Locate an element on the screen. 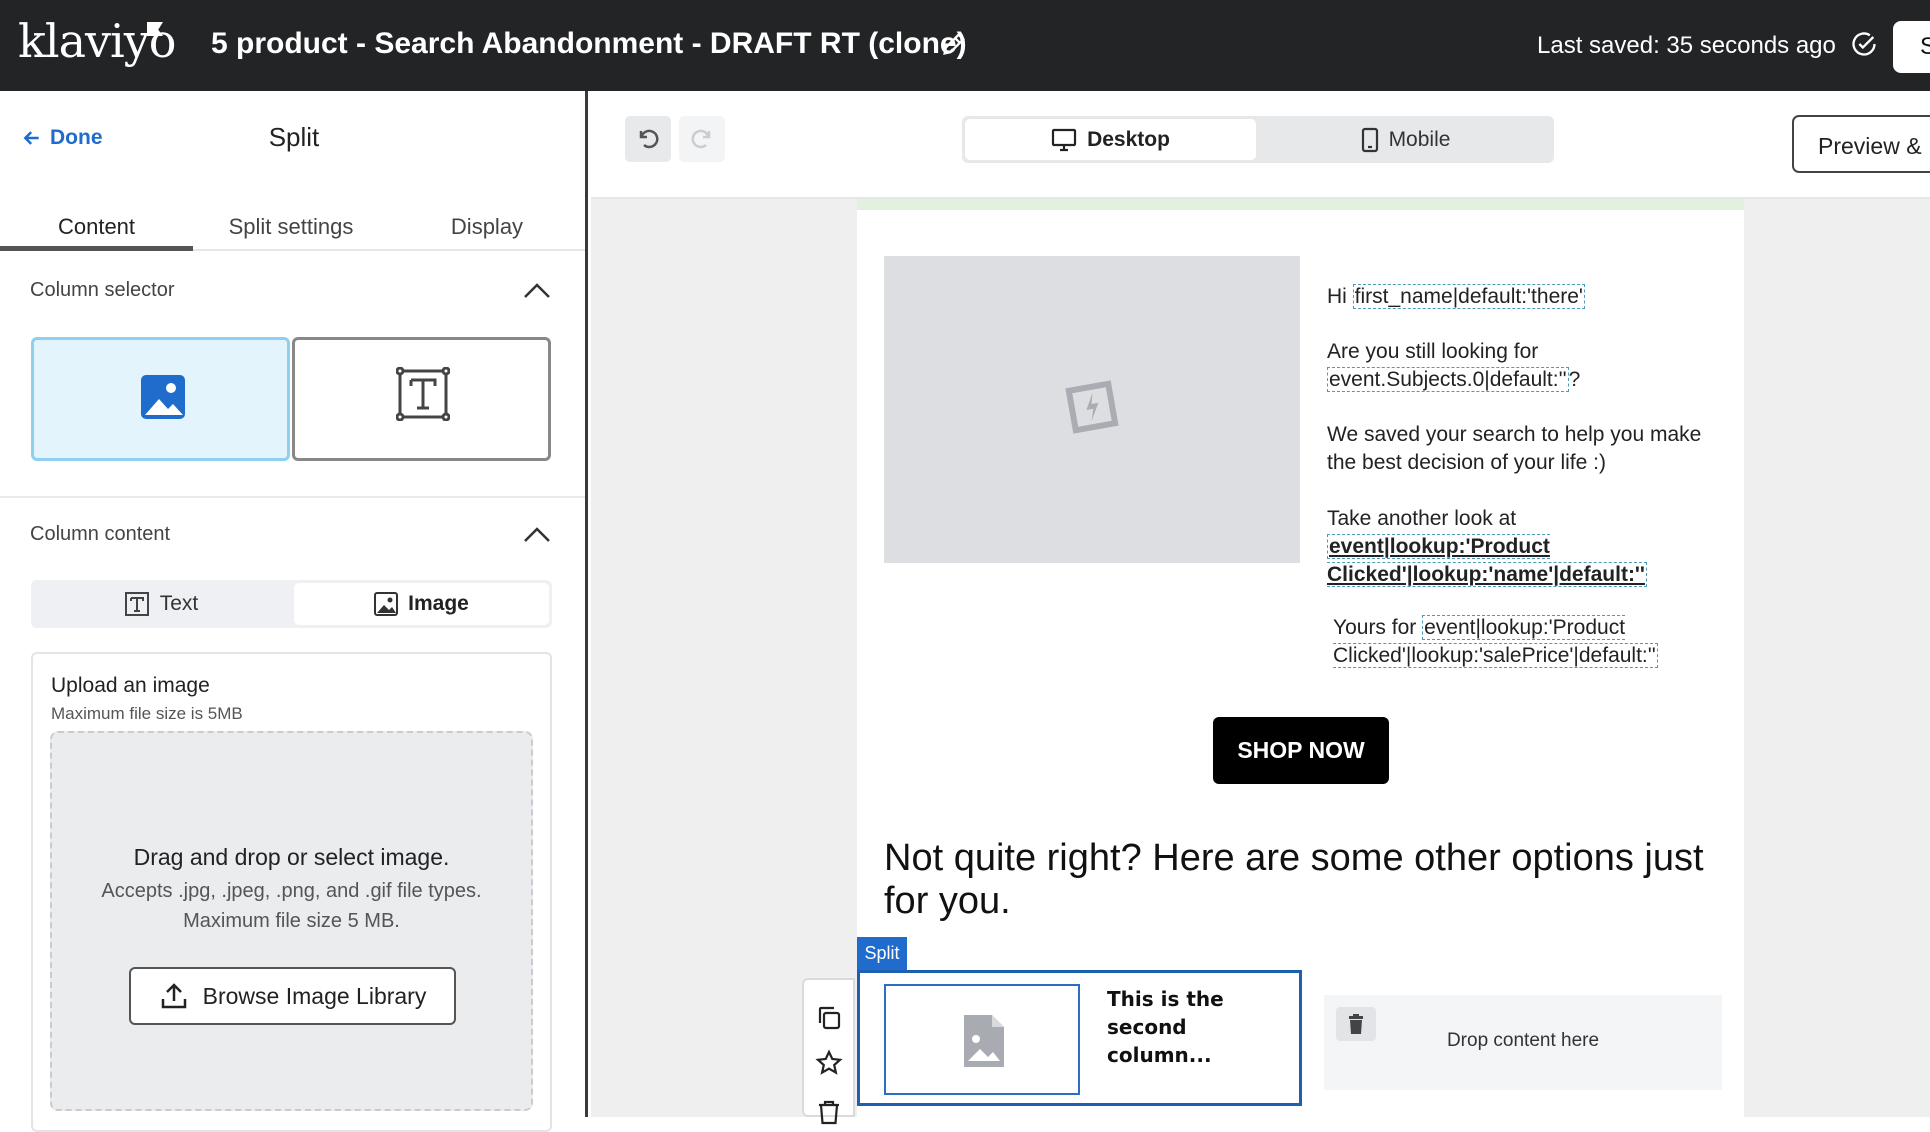  upload-icon is located at coordinates (173, 996).